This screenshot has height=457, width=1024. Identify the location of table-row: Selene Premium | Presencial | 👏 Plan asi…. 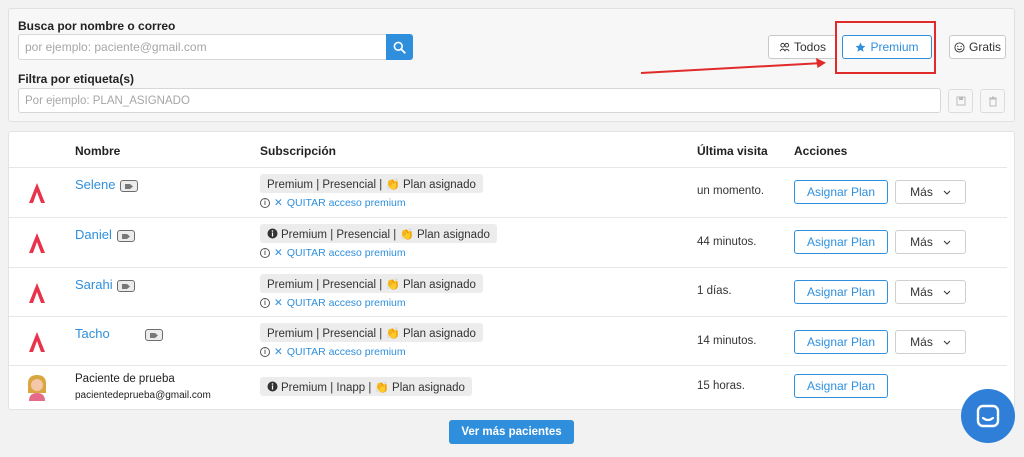
(508, 192).